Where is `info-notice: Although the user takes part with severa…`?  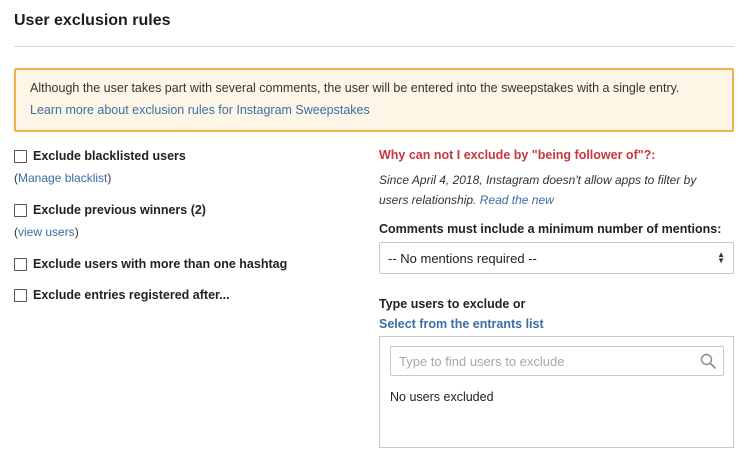
info-notice: Although the user takes part with severa… is located at coordinates (374, 100).